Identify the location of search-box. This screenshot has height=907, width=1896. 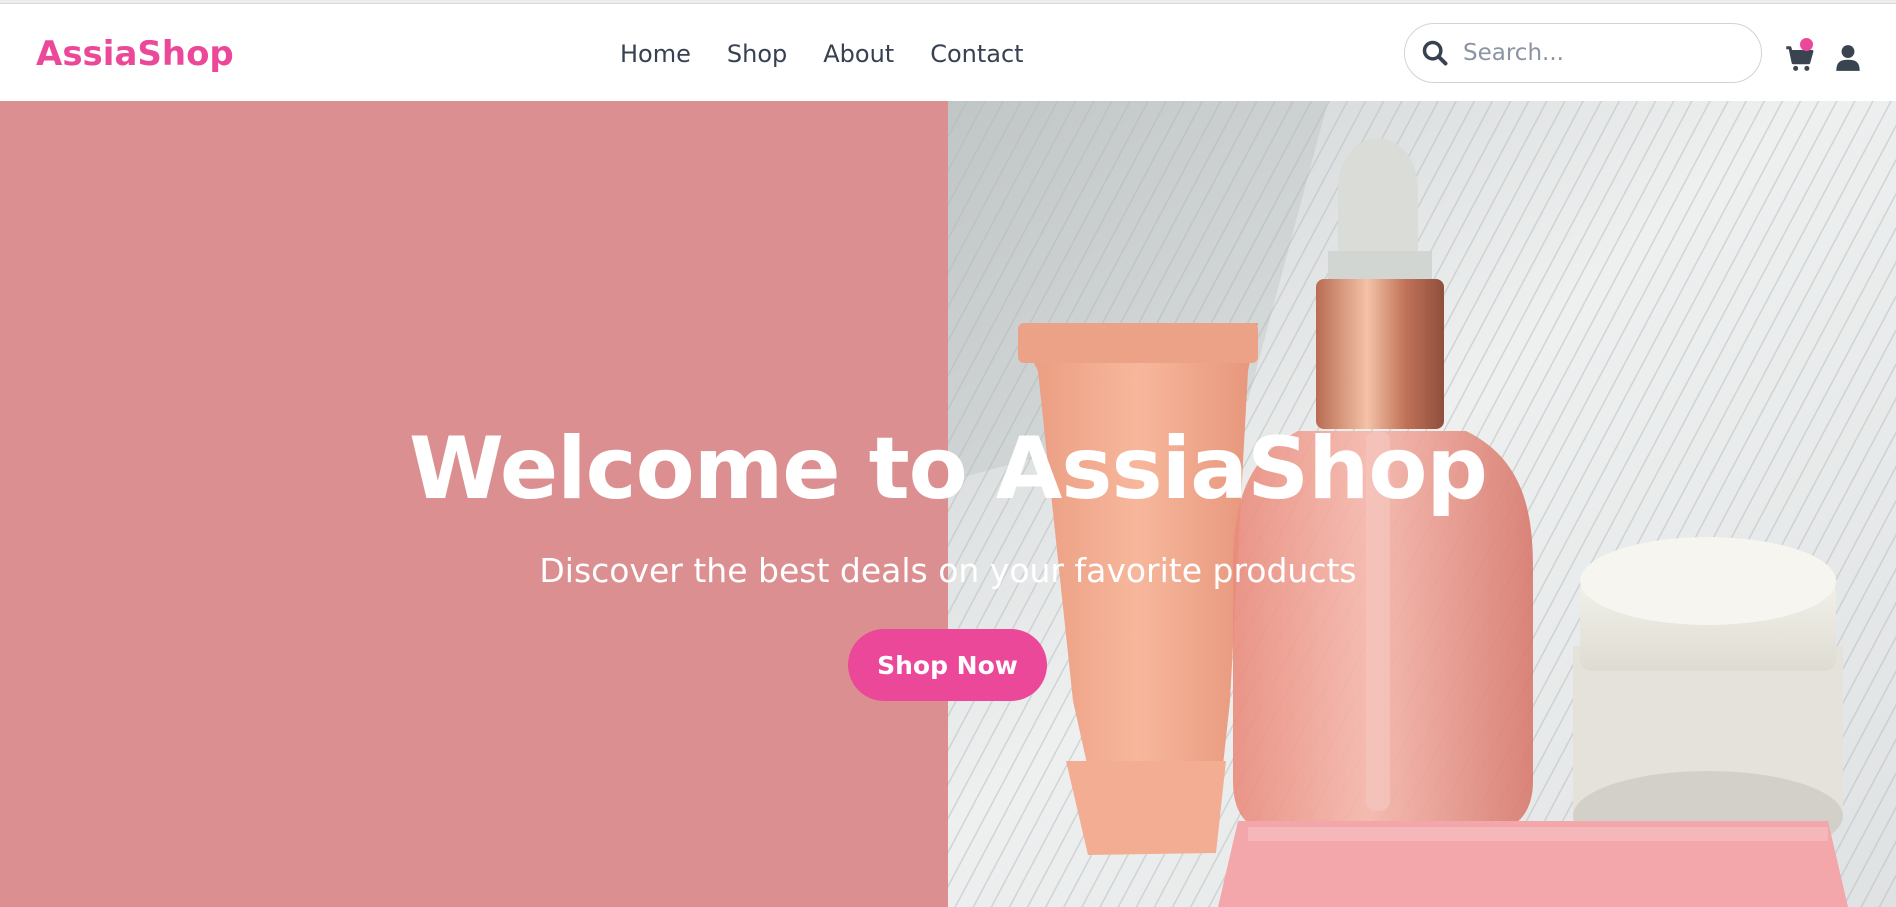
(1583, 53).